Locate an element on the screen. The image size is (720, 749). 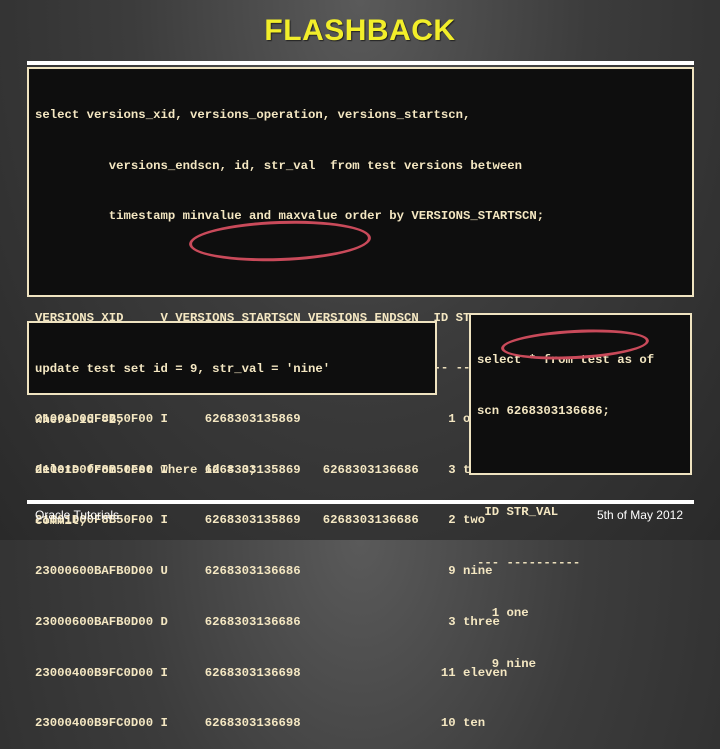
footer-organization: Oracle Tutorials is located at coordinates (77, 515).